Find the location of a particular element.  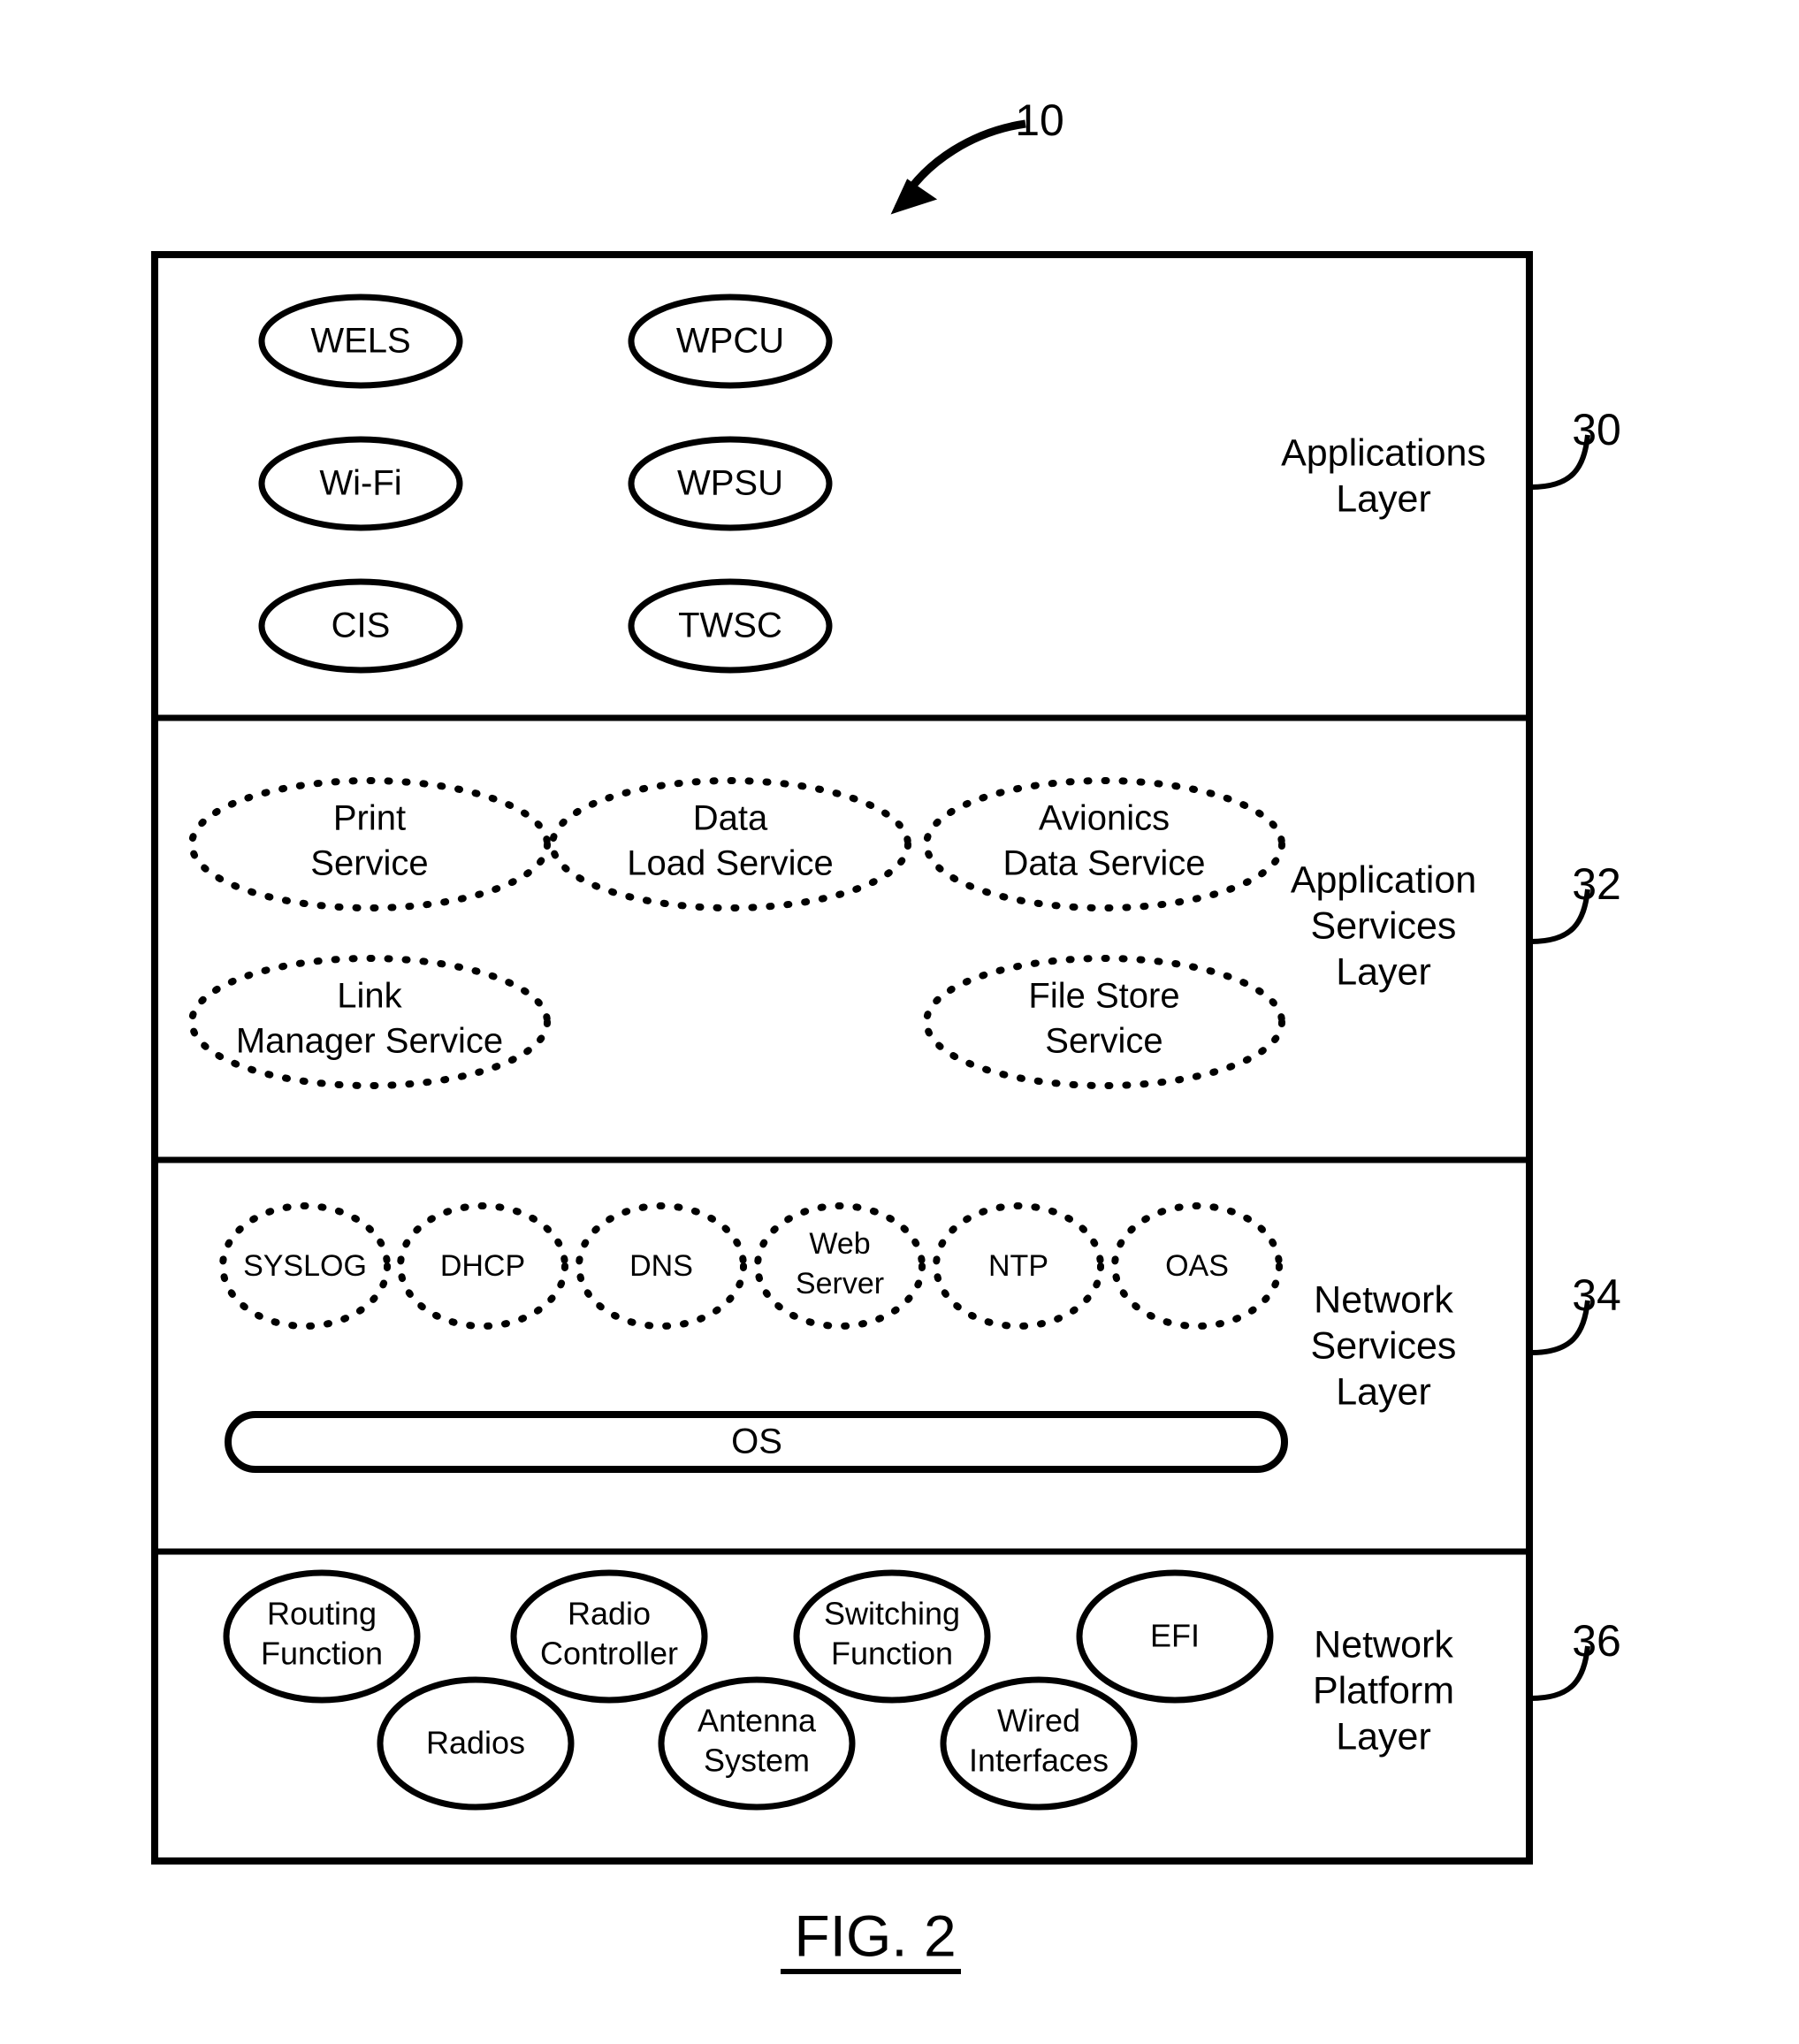

node-os: OS is located at coordinates (756, 1442).